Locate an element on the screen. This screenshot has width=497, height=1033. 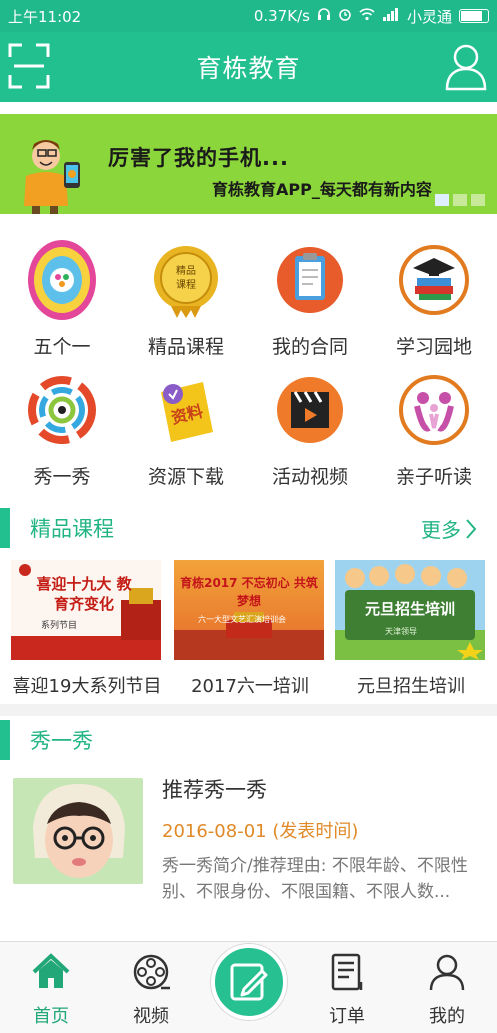
cartoon-man-icon is located at coordinates (52, 177).